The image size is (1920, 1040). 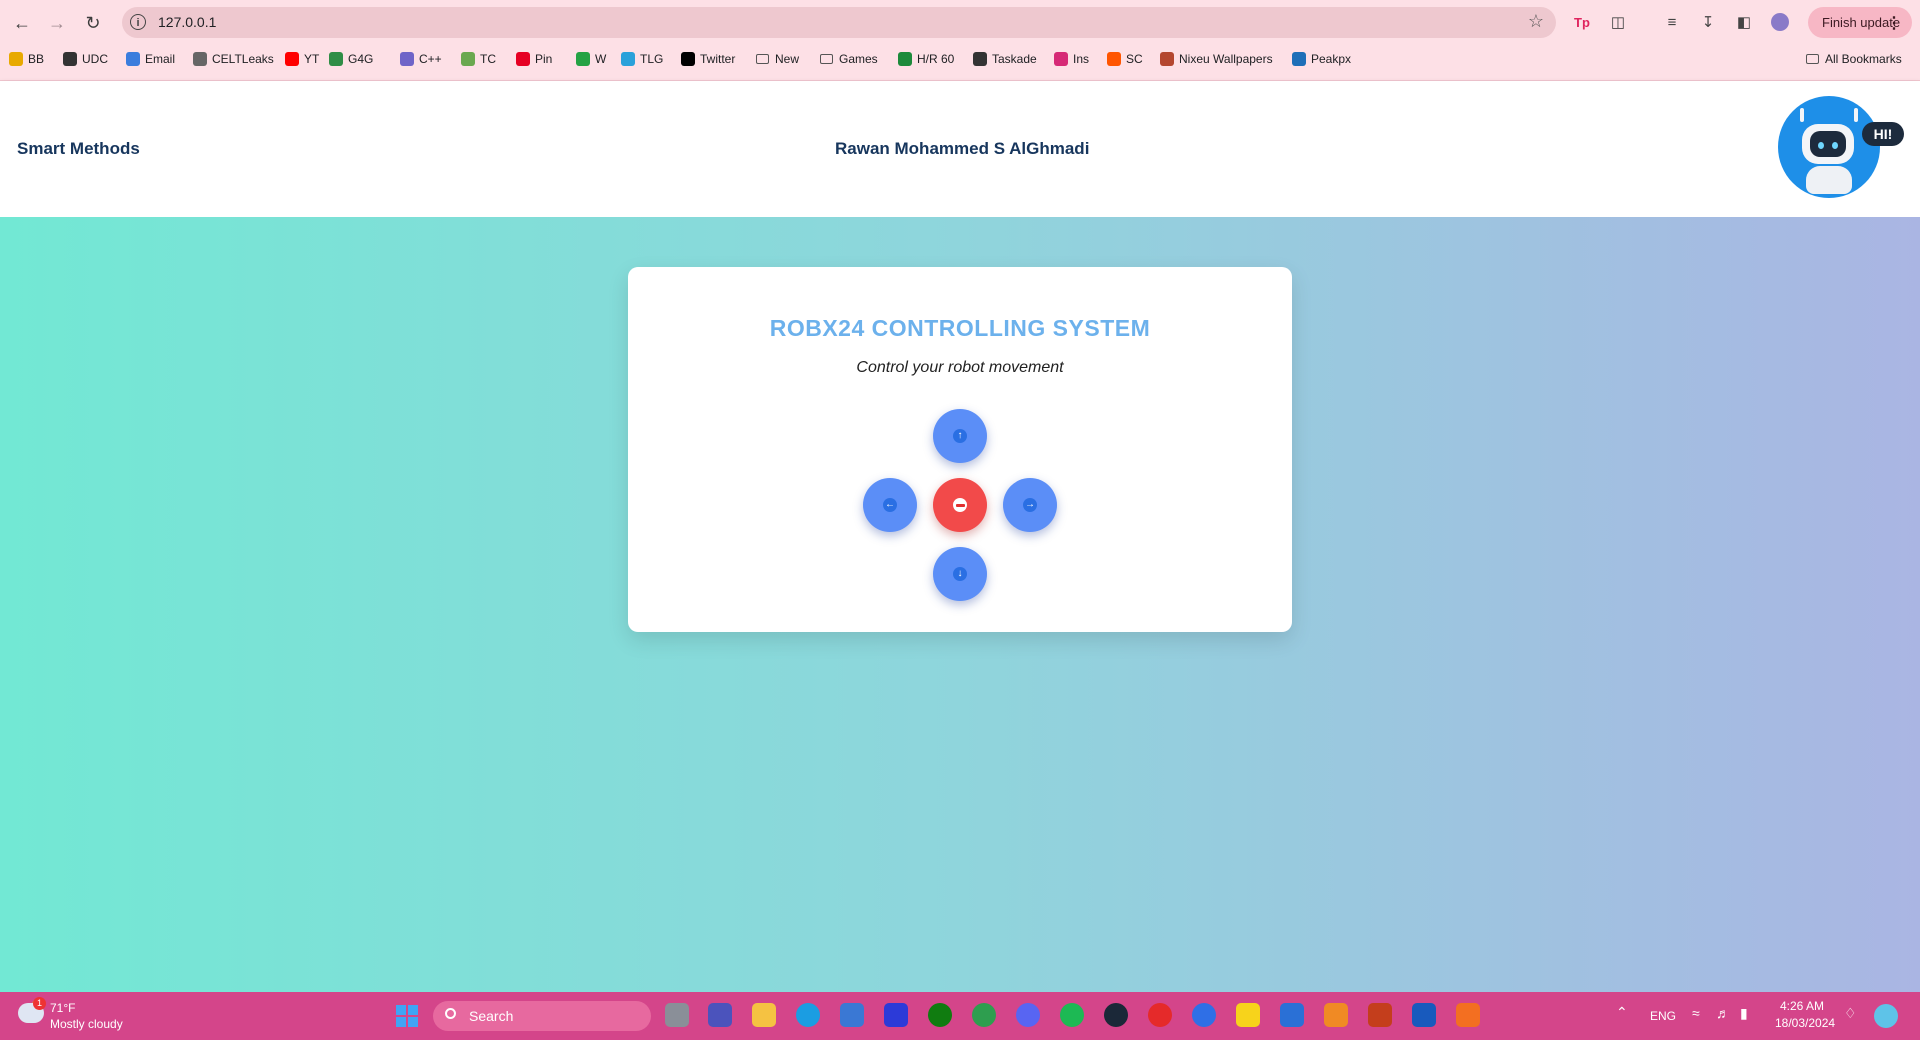 I want to click on backward-button: ↓, so click(x=960, y=574).